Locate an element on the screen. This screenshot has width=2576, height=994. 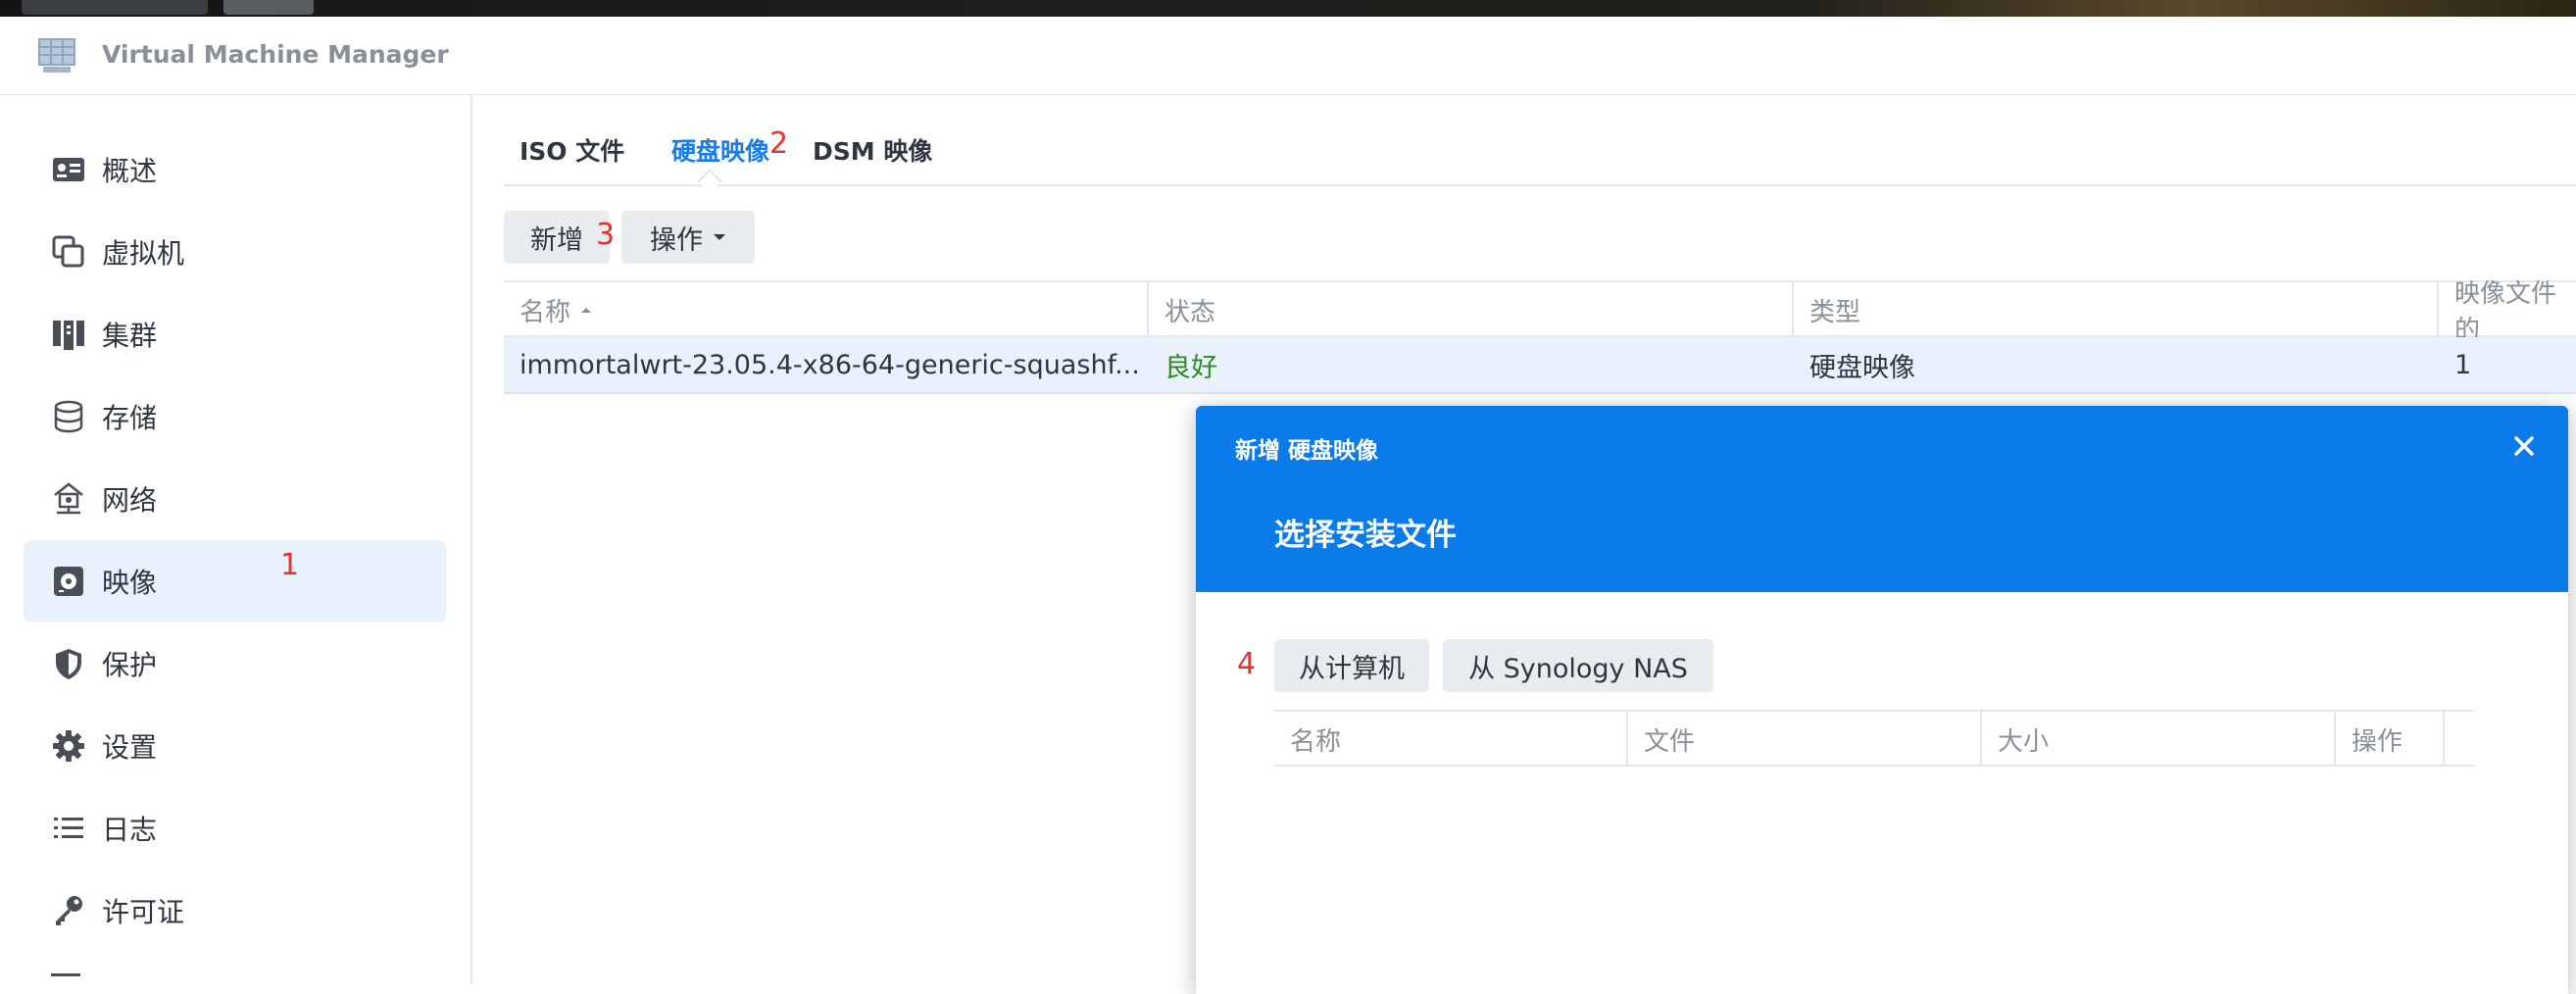
tab-disk-image: 硬盘映像 is located at coordinates (720, 150).